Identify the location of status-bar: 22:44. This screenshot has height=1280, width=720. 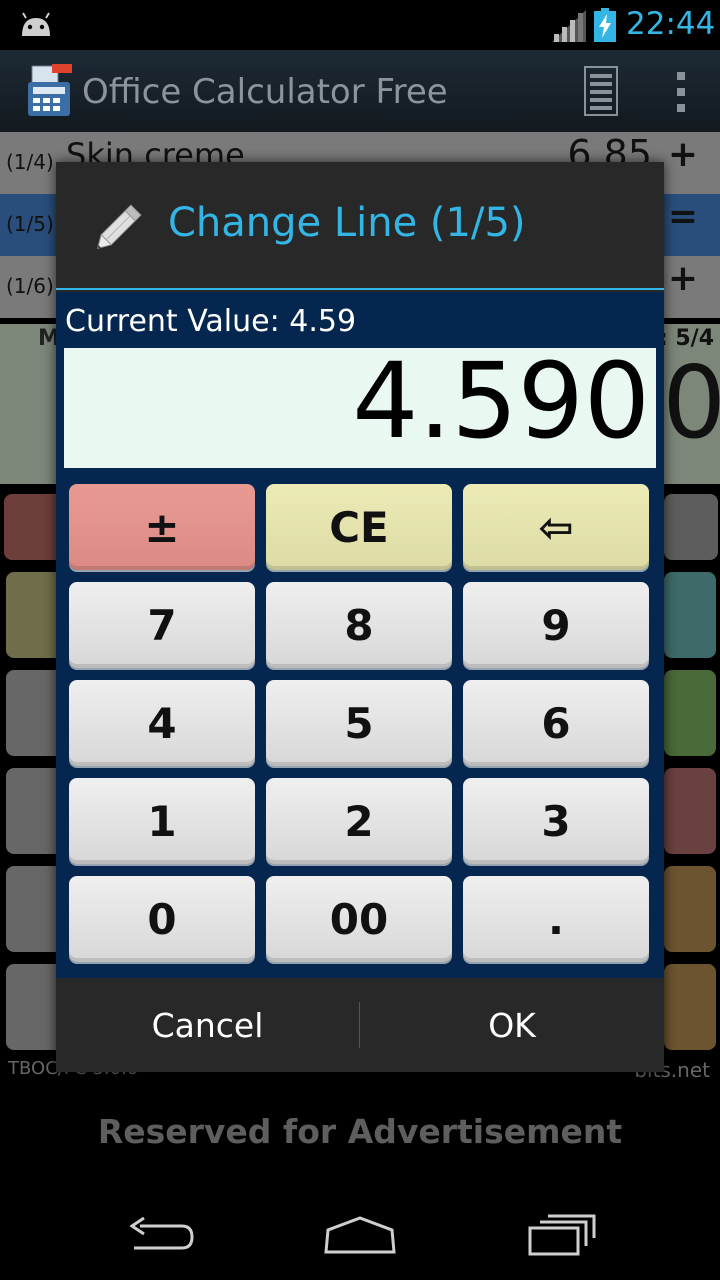
(360, 25).